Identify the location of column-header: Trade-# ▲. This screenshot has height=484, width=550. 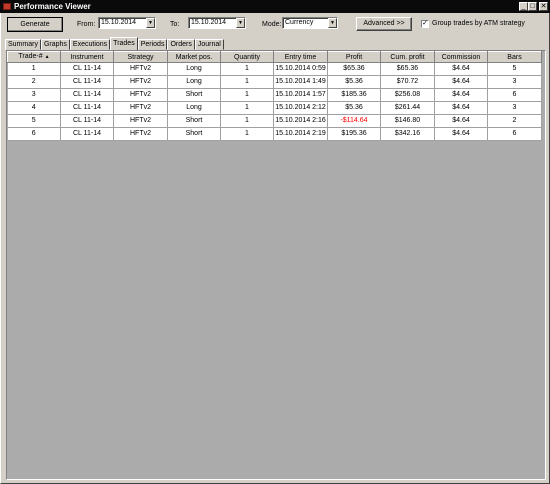
(34, 57).